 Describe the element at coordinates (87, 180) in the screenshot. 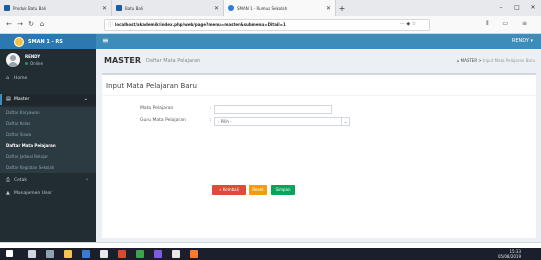

I see `chevron-left-icon: ‹` at that location.